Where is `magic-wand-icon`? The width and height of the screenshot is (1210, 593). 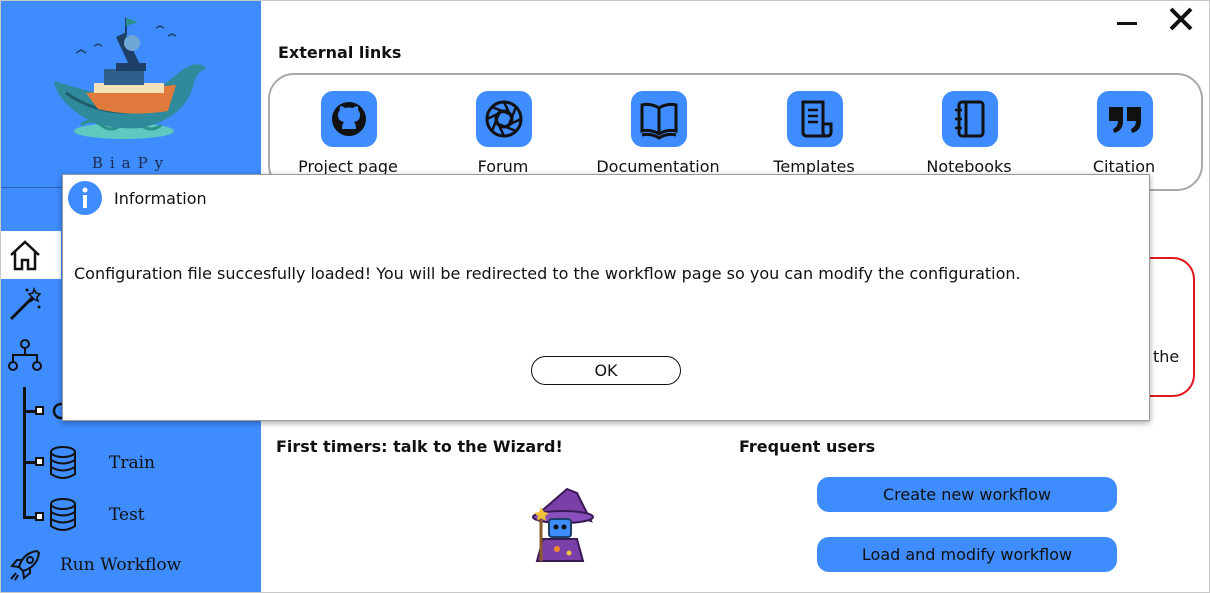 magic-wand-icon is located at coordinates (25, 303).